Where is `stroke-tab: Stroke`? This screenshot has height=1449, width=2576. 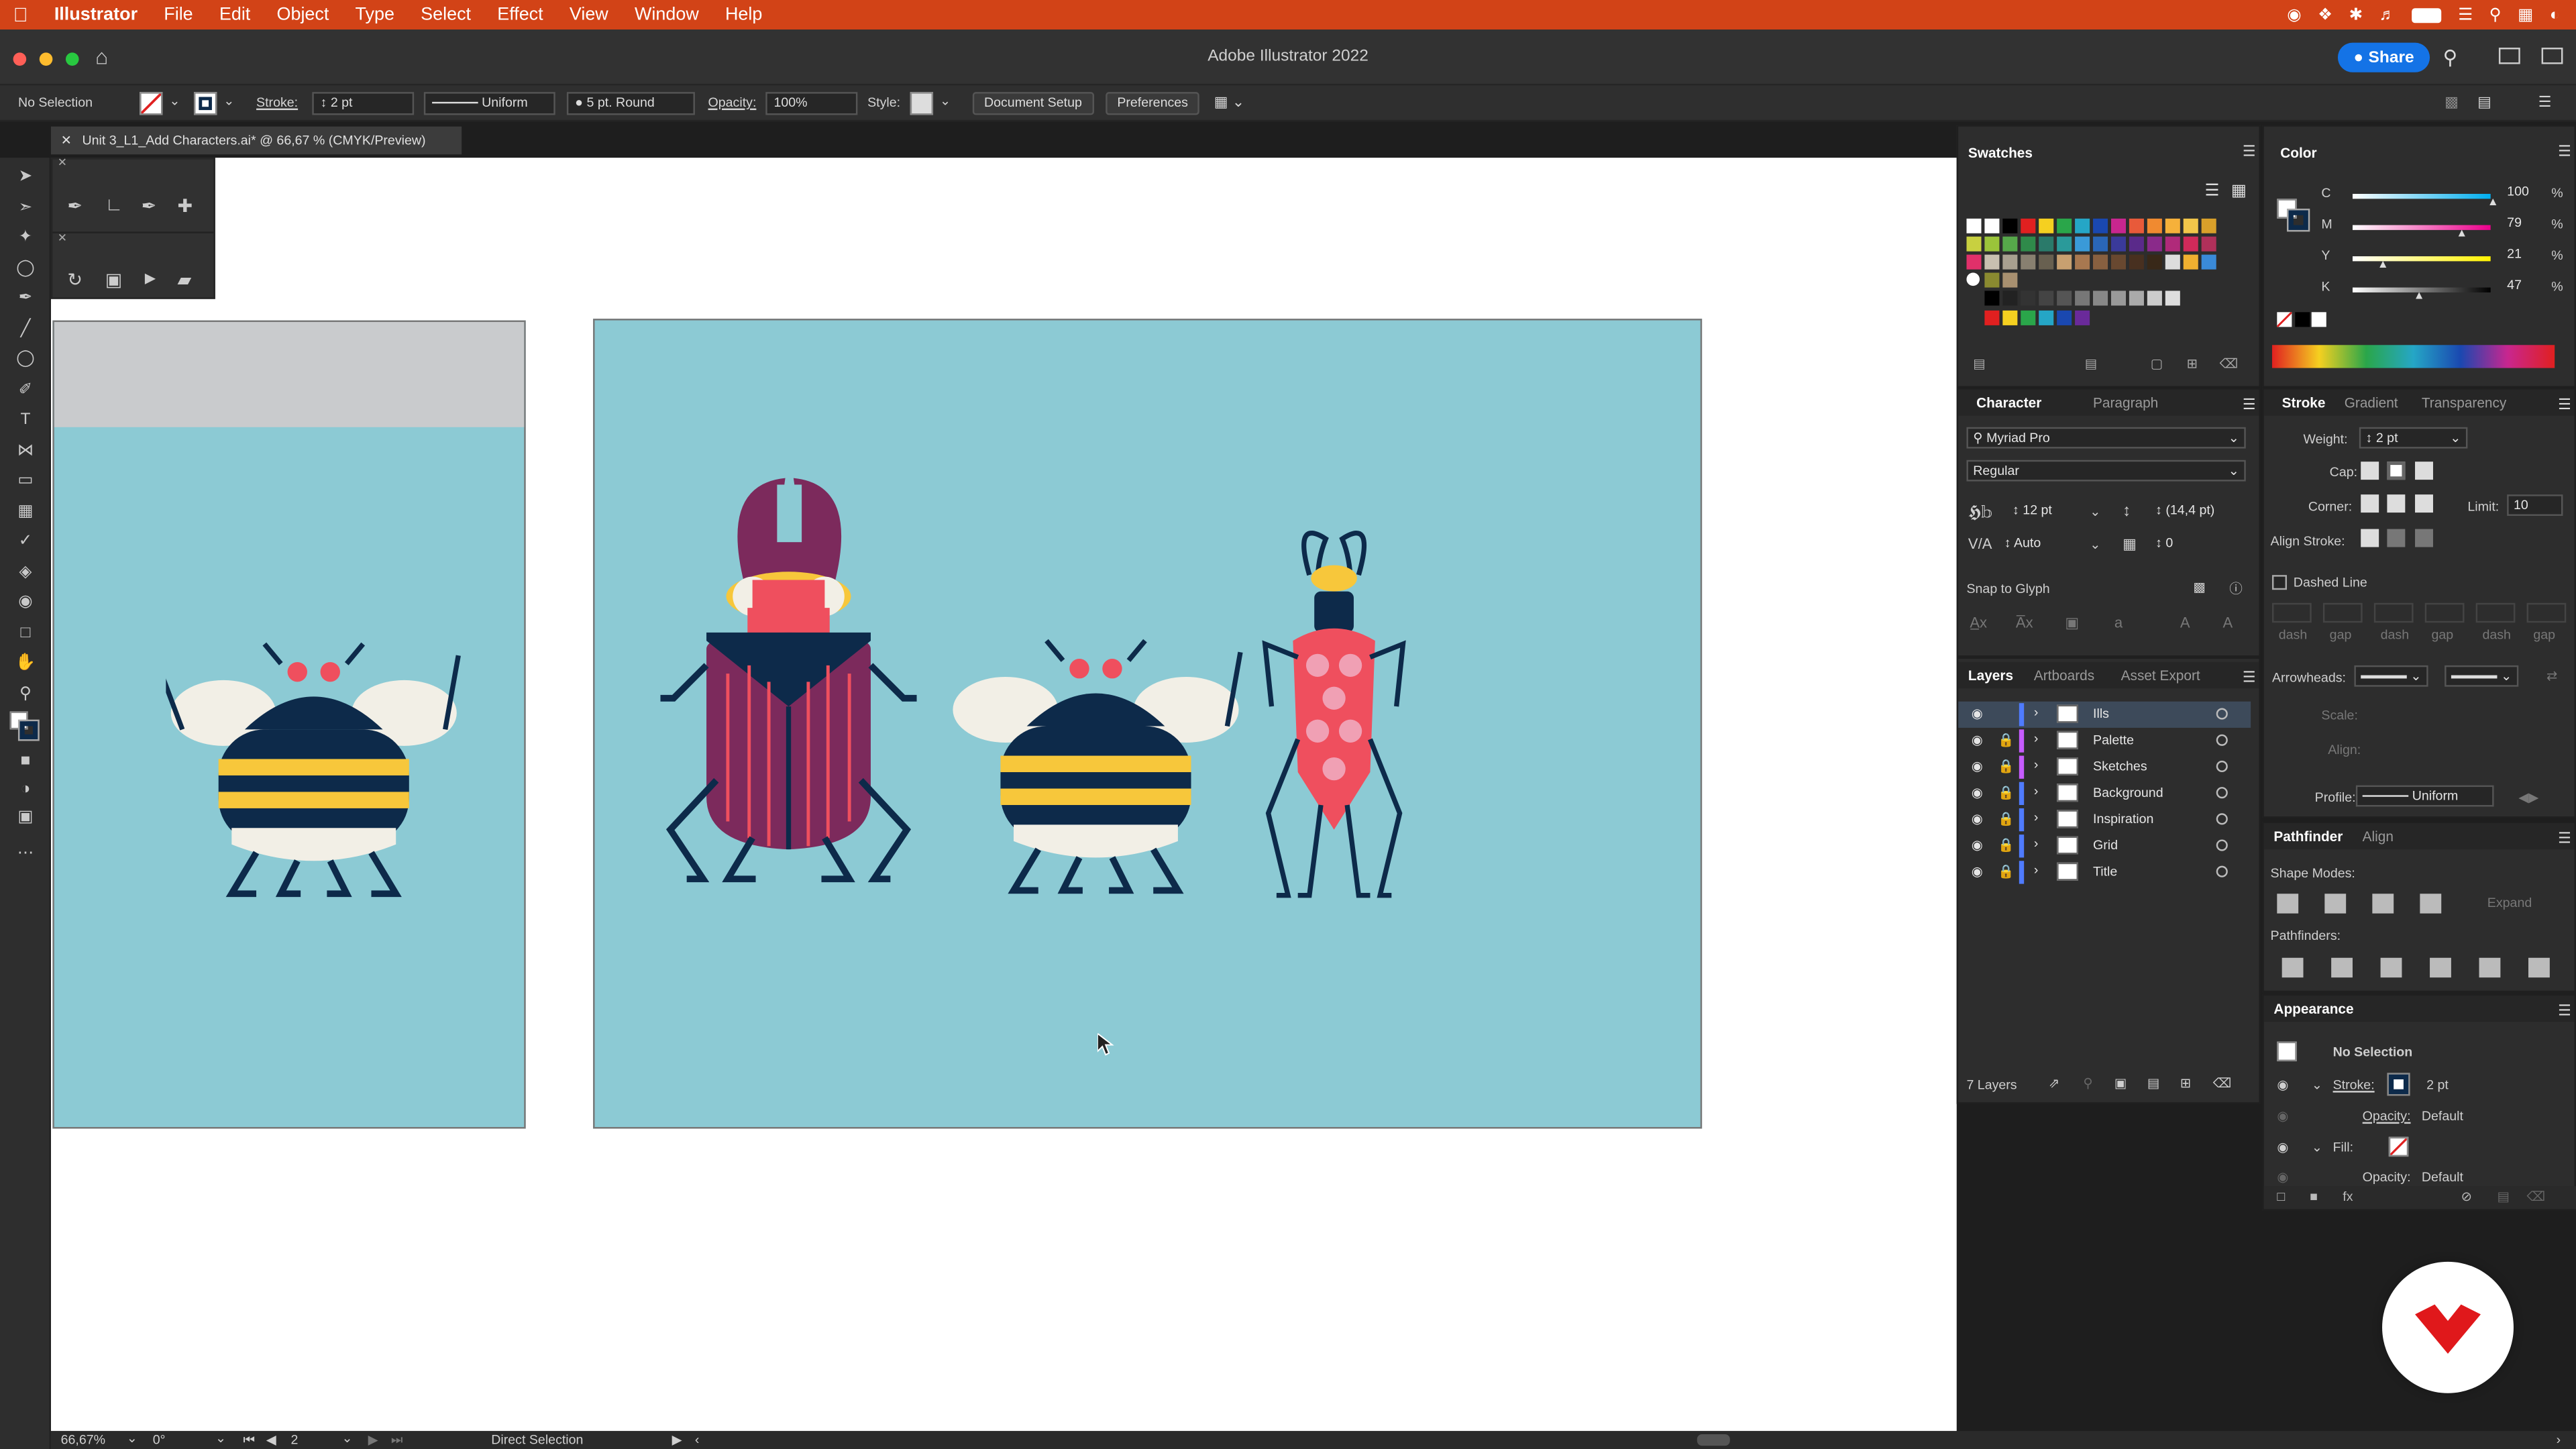 stroke-tab: Stroke is located at coordinates (2304, 402).